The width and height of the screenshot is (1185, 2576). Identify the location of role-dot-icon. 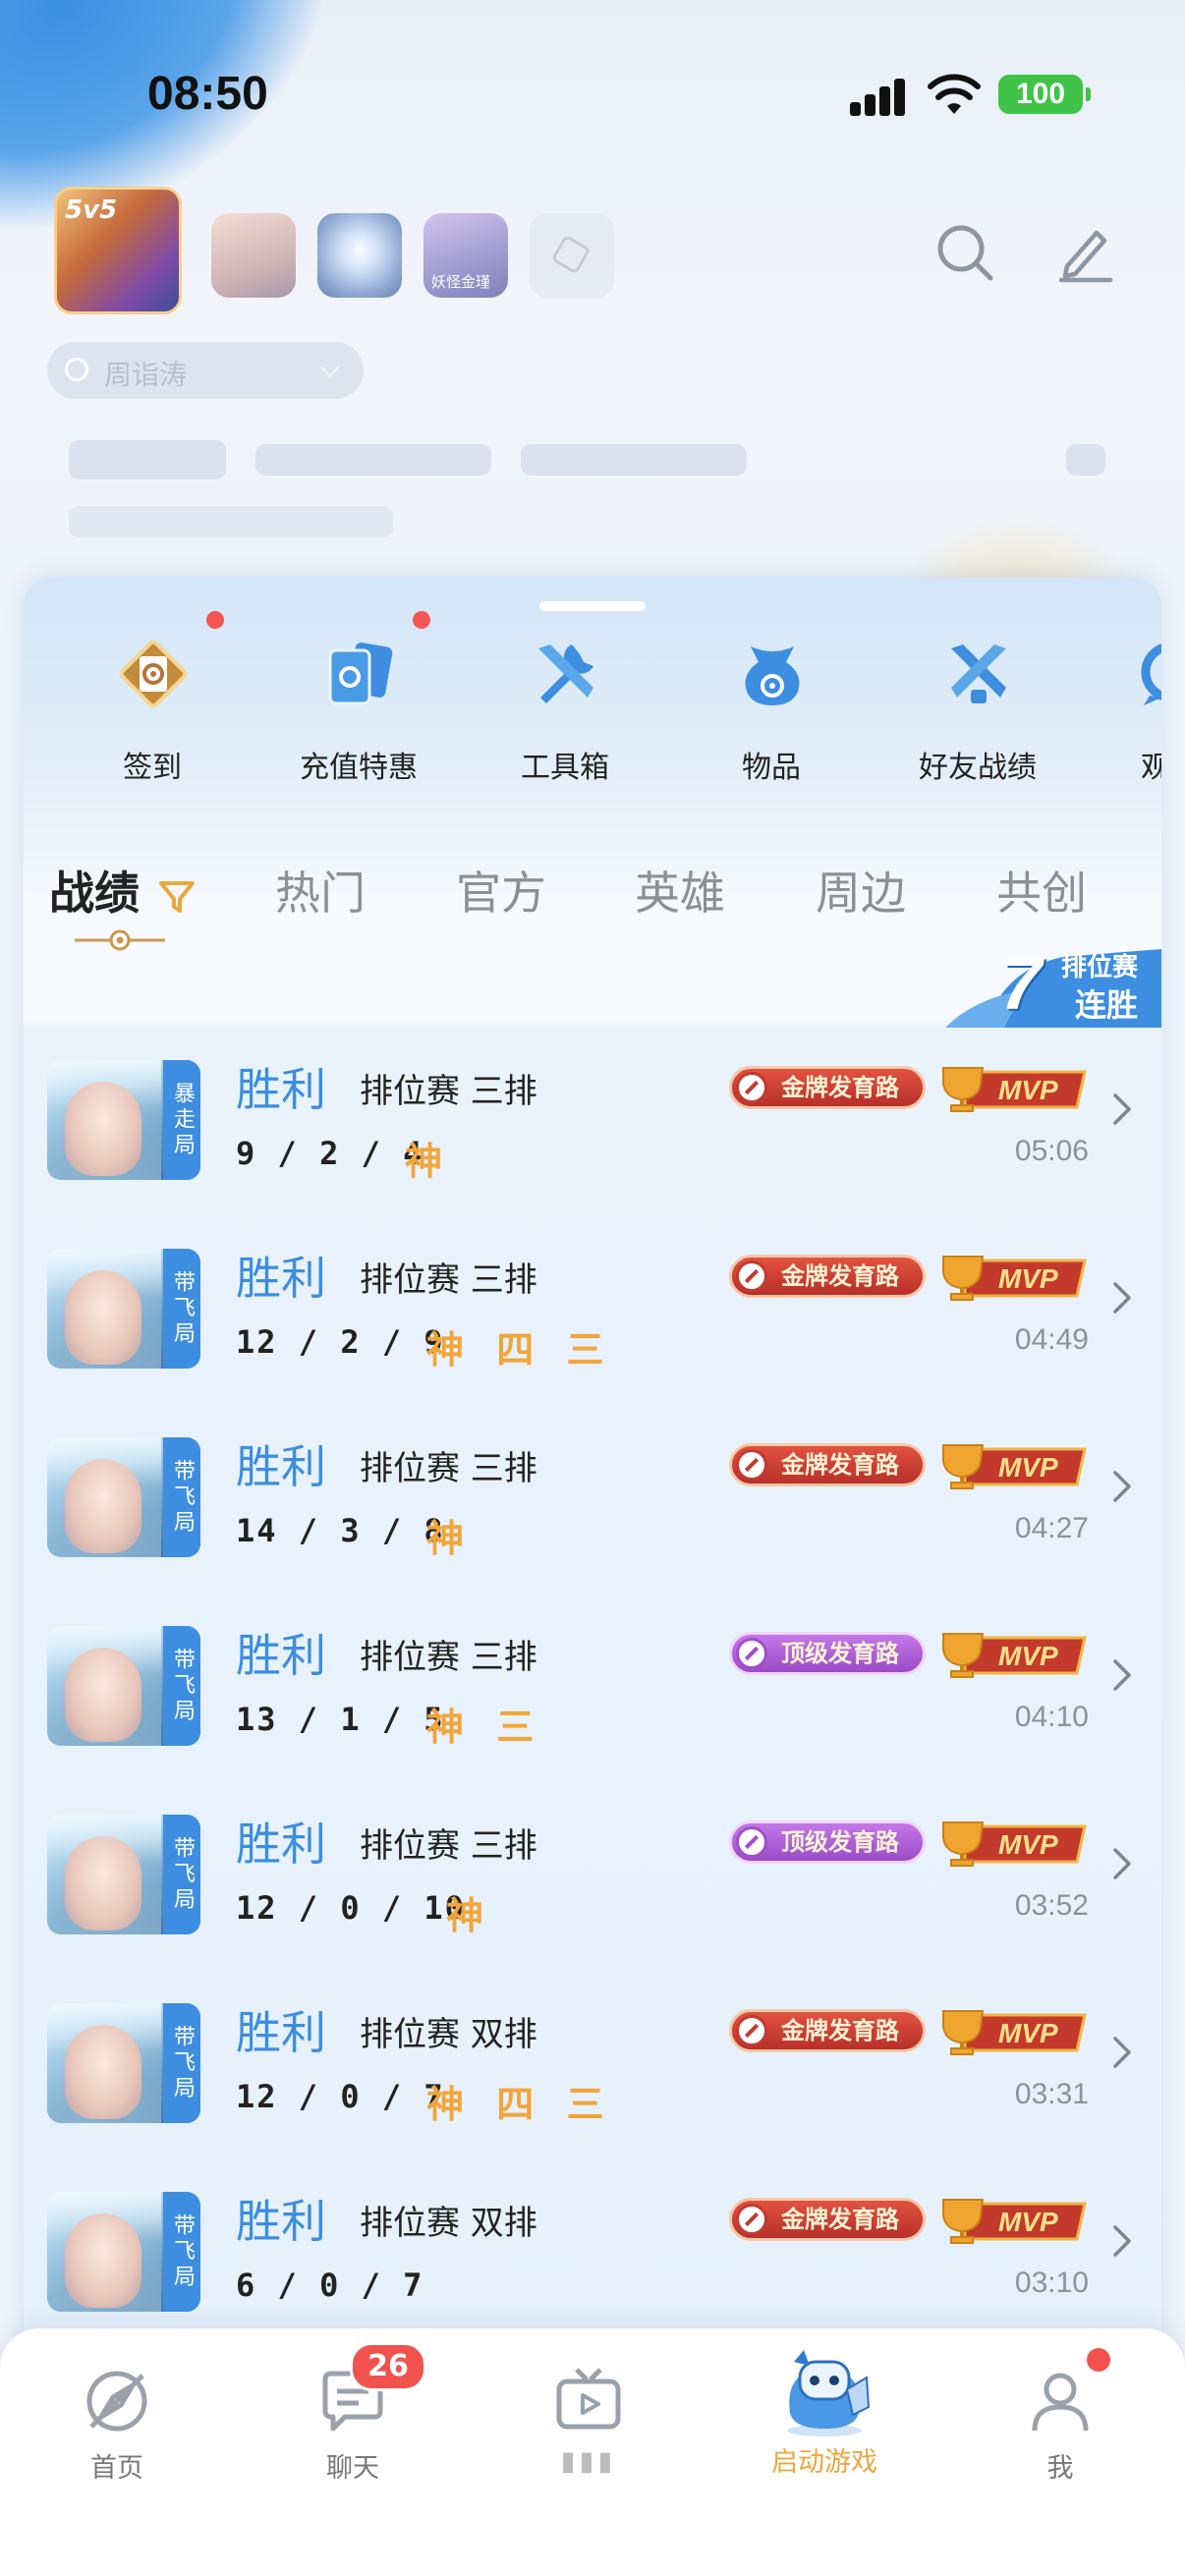
(76, 369).